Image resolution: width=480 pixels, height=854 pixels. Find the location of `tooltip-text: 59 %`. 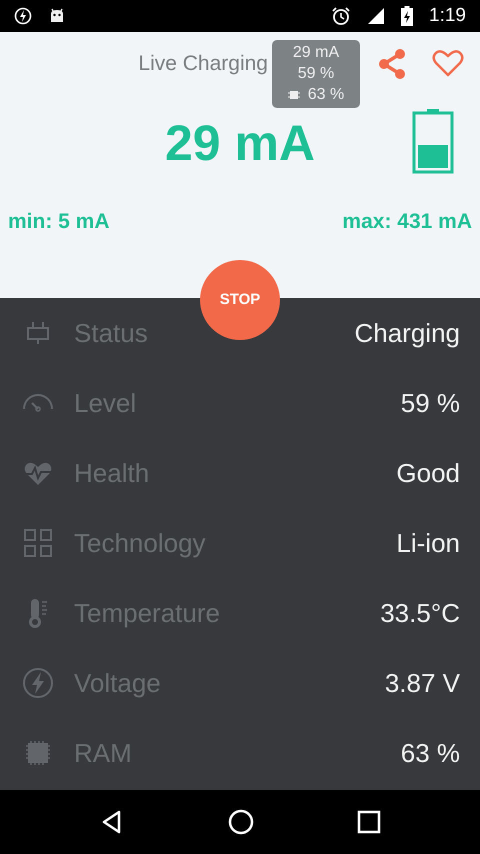

tooltip-text: 59 % is located at coordinates (316, 74).